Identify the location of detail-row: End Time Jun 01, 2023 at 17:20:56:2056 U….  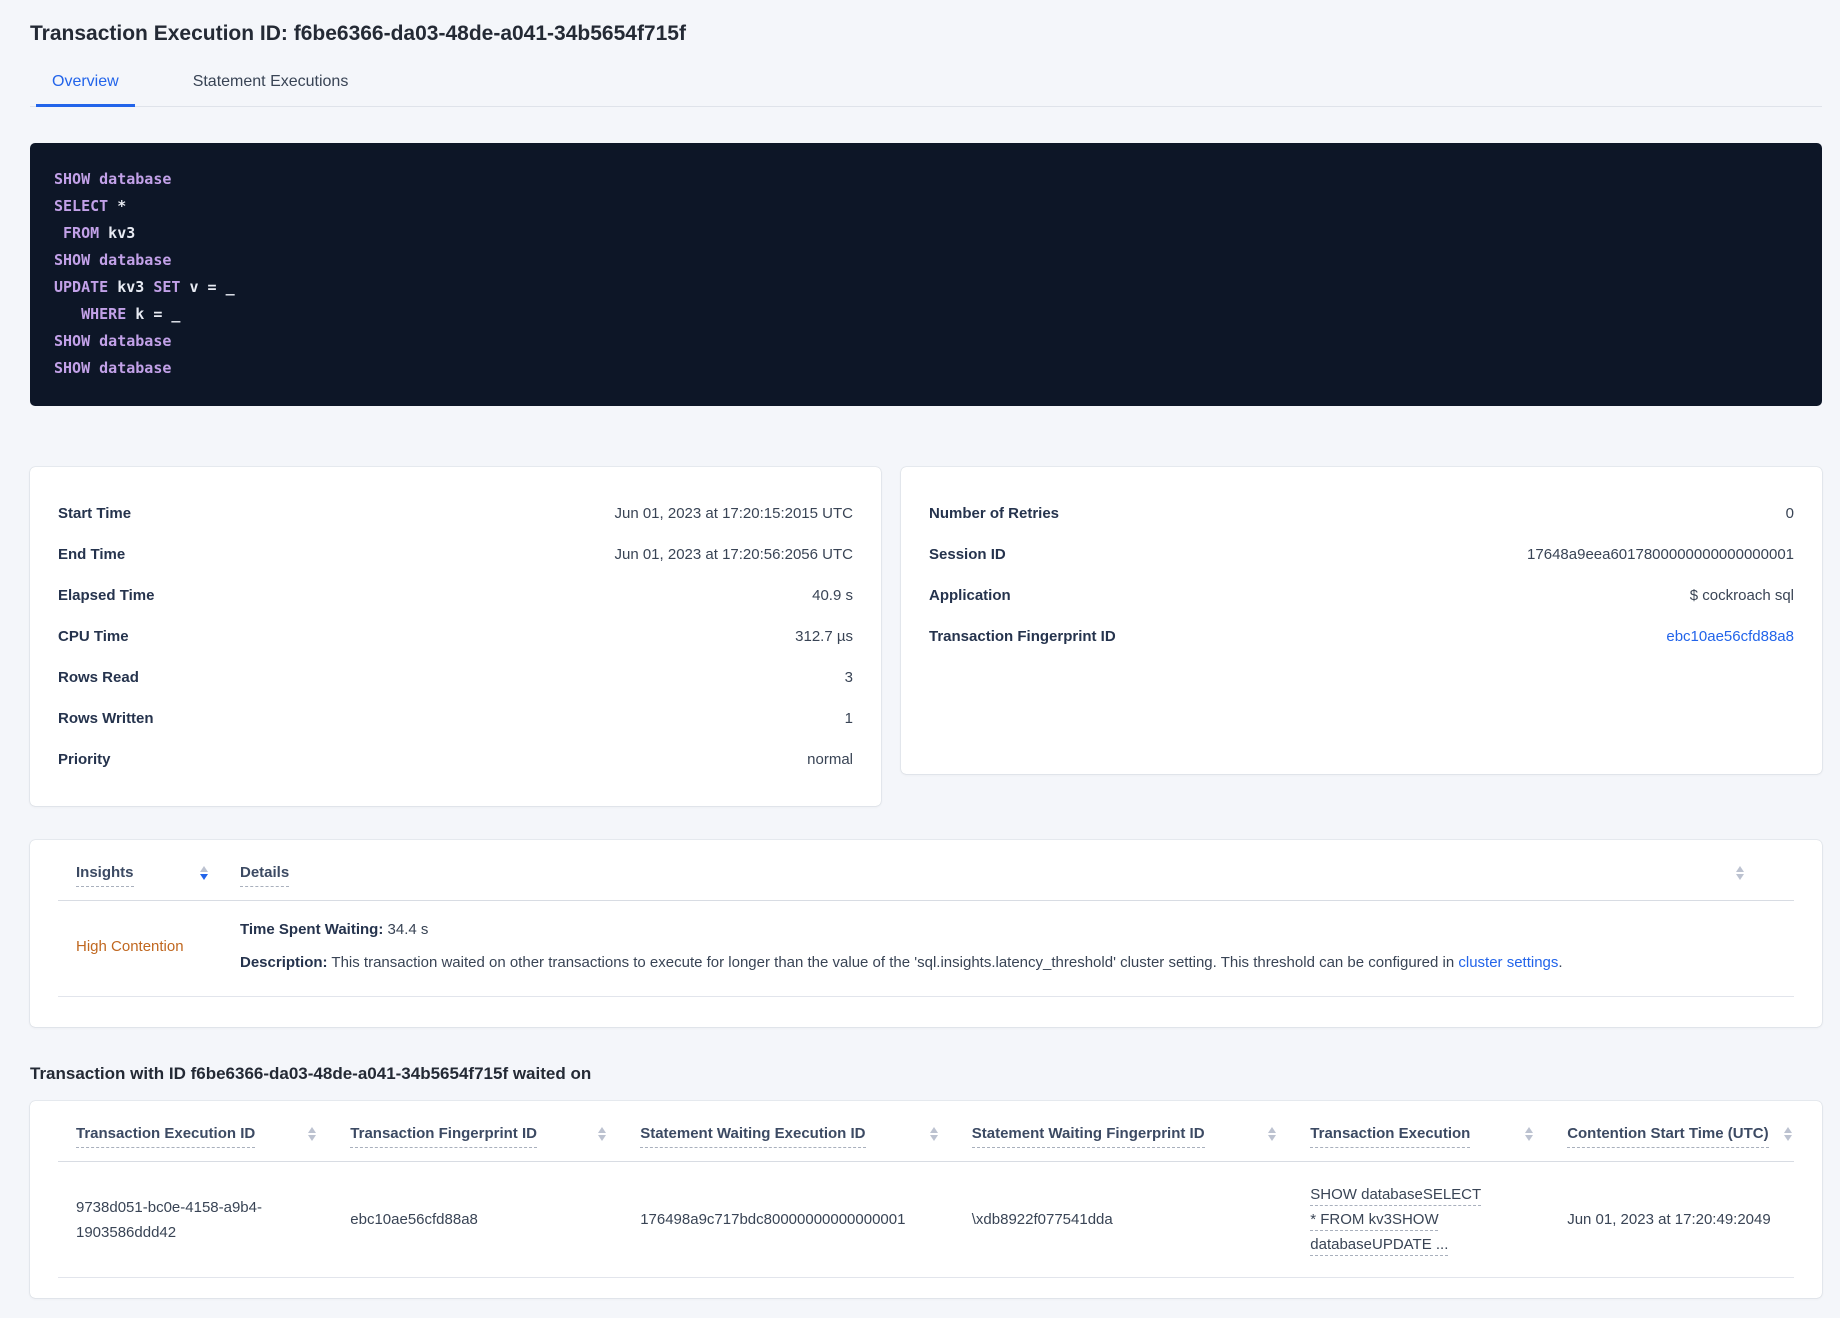
(455, 554).